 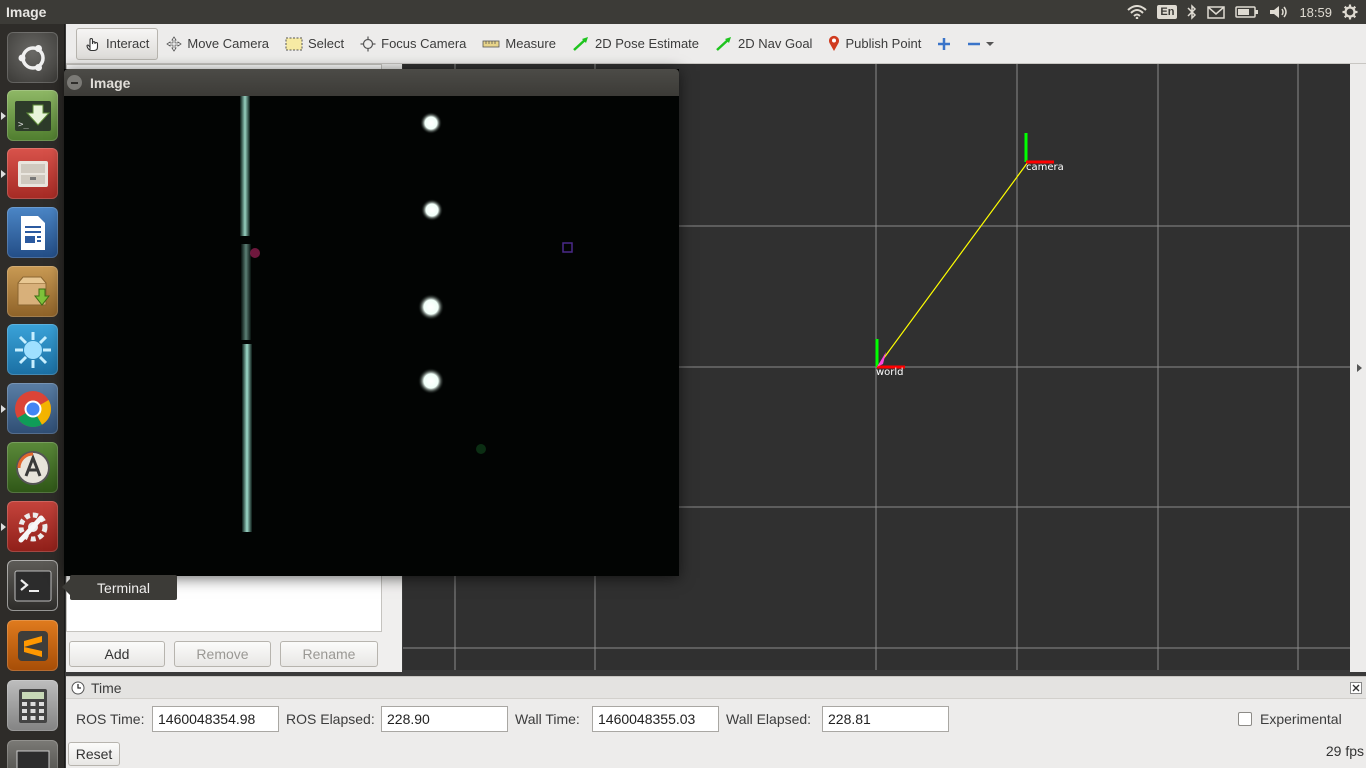 I want to click on plus-icon, so click(x=944, y=43).